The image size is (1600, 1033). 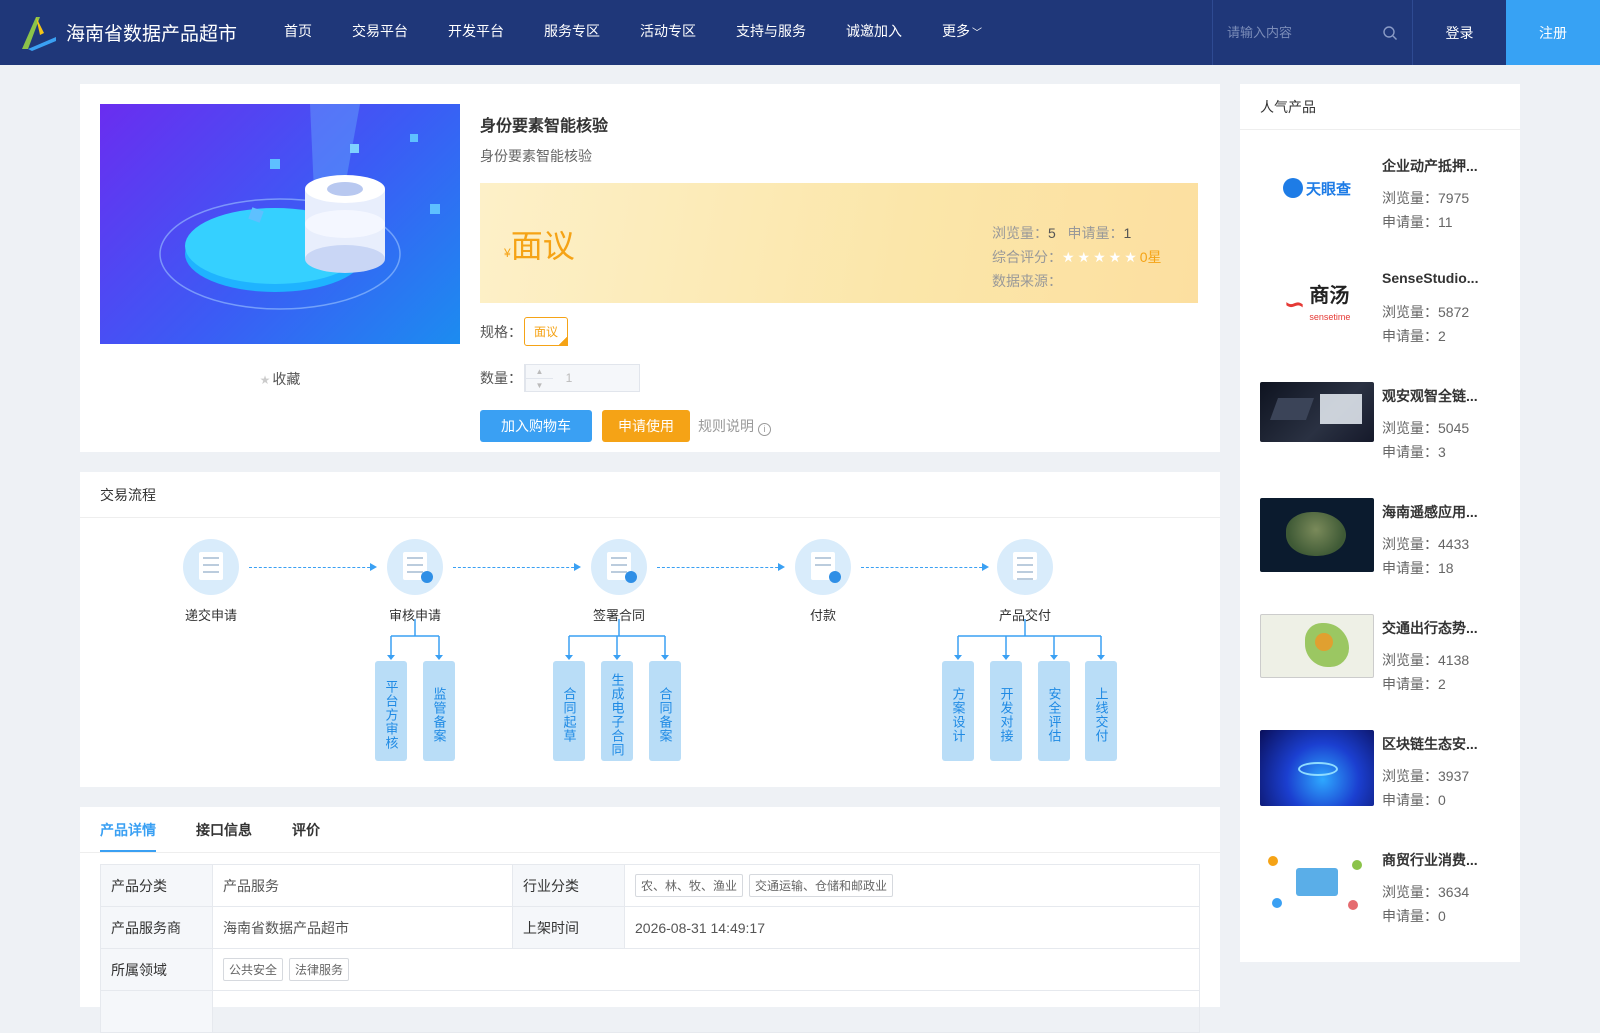 What do you see at coordinates (1317, 412) in the screenshot?
I see `device-photo` at bounding box center [1317, 412].